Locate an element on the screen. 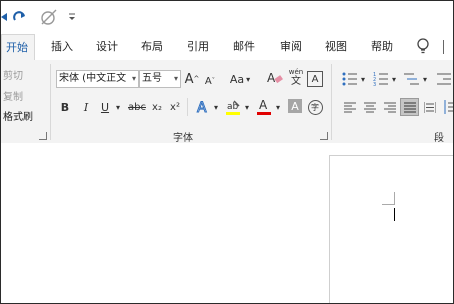 This screenshot has width=454, height=304. touch-mode-icon is located at coordinates (49, 17).